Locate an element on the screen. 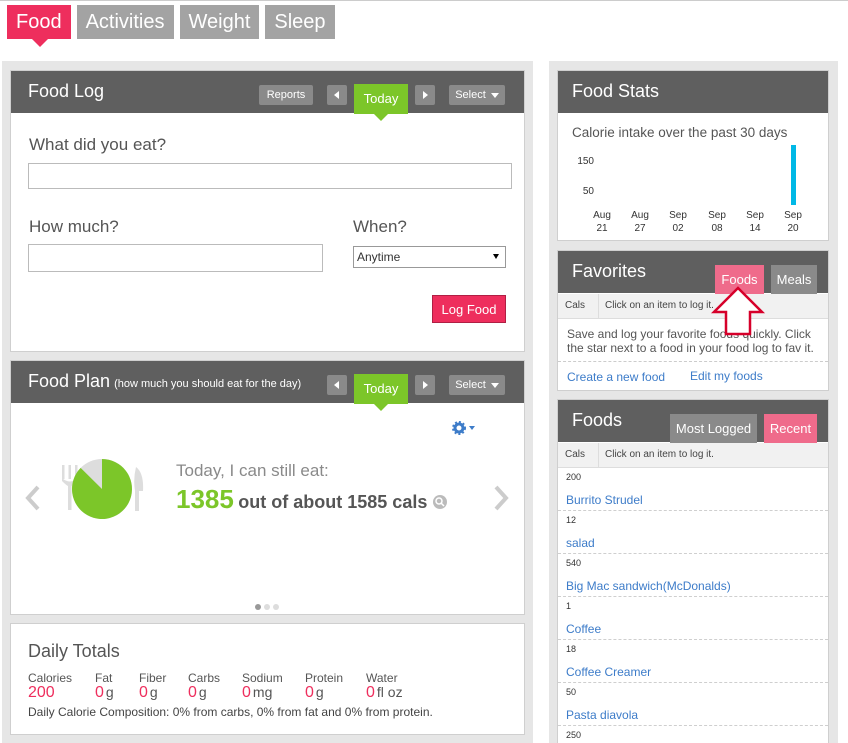 This screenshot has height=743, width=848. foods-column-header: Cals Click on an item to log it. is located at coordinates (693, 455).